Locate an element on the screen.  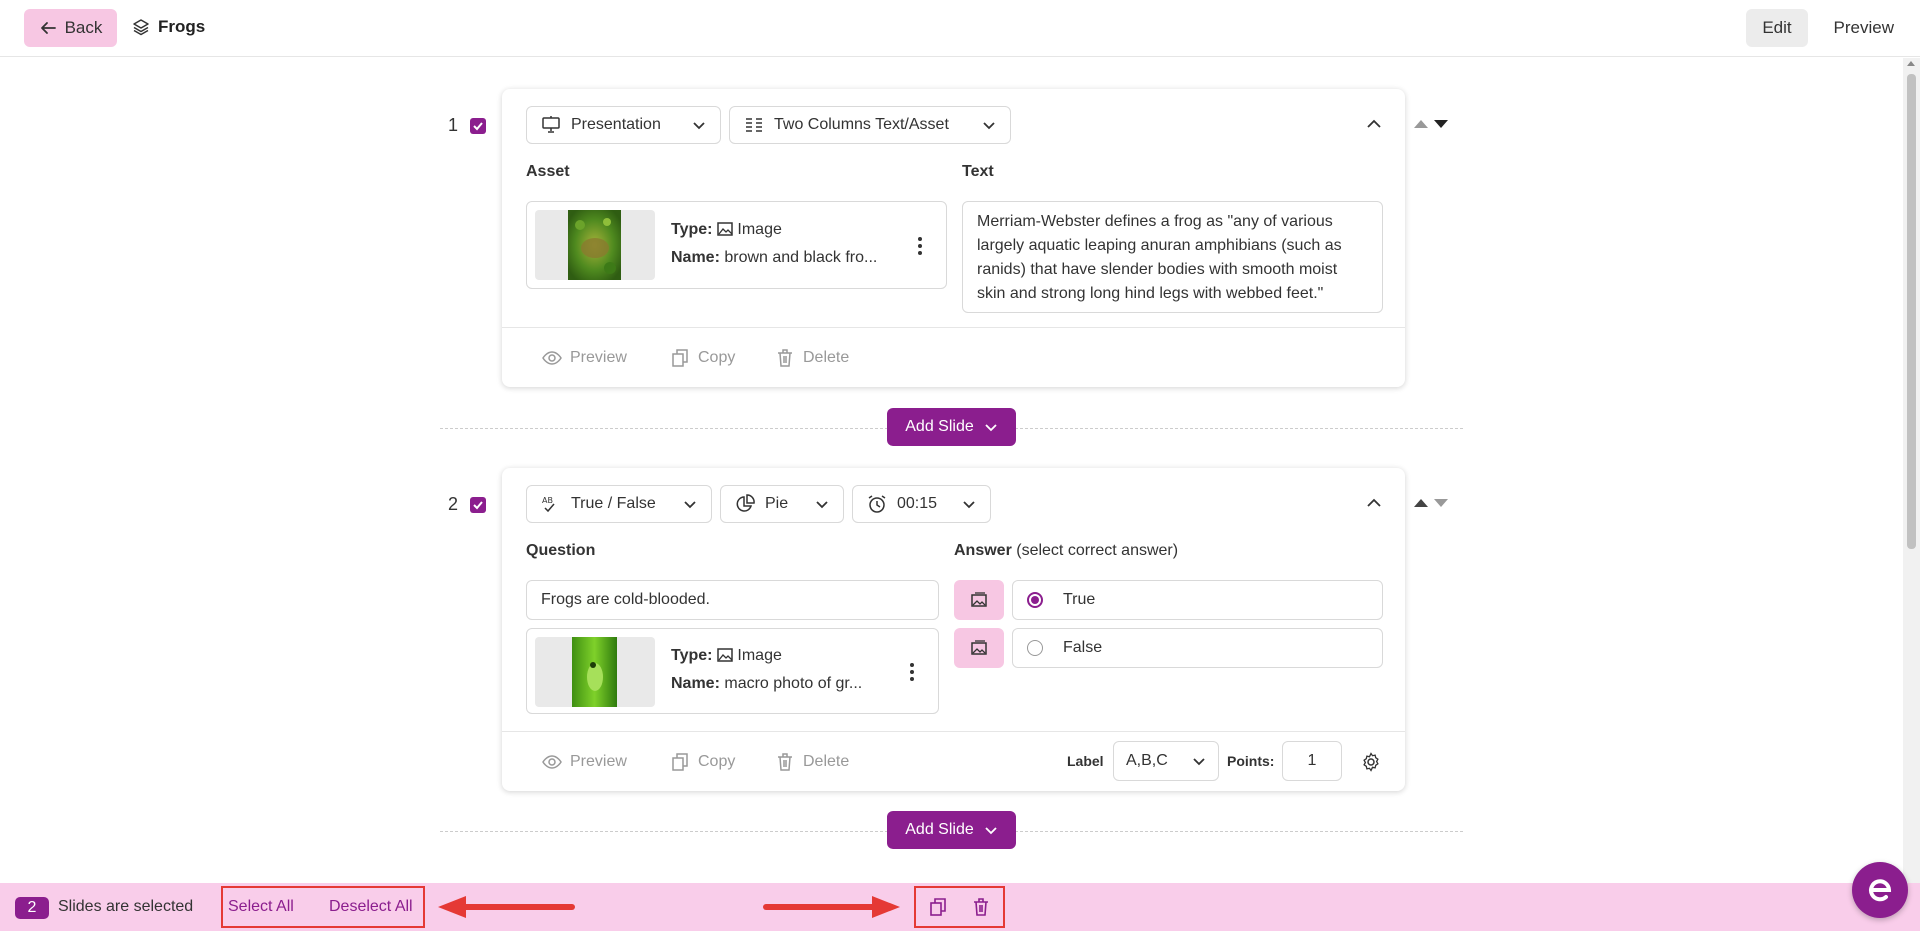
selected-count-badge: 2 is located at coordinates (32, 908).